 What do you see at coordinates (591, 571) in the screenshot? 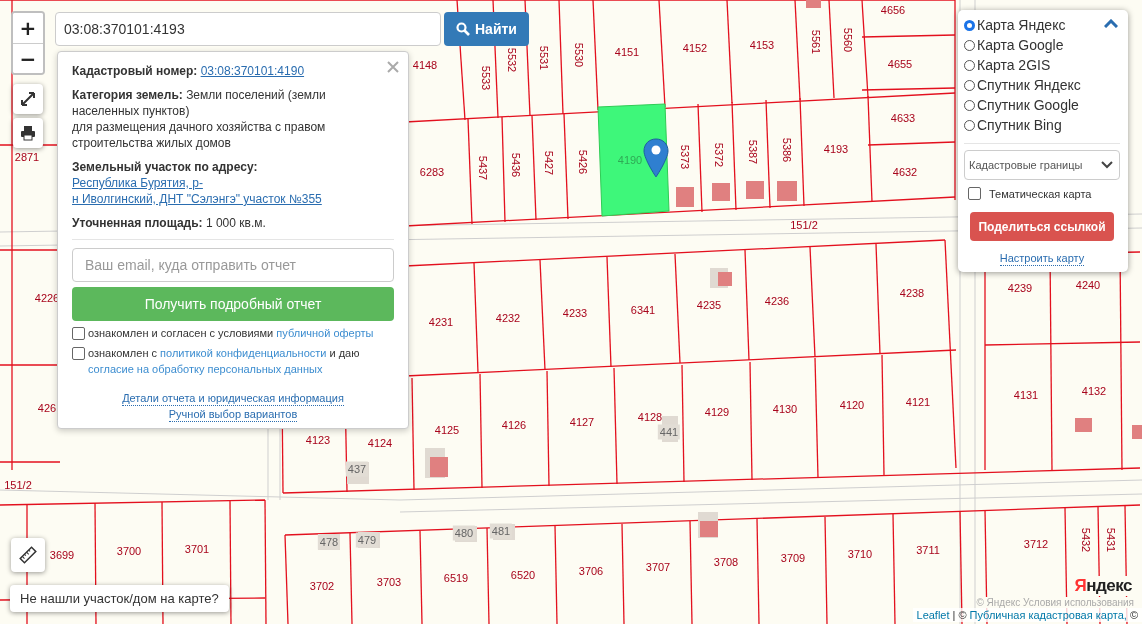
I see `parcel-number: 3706` at bounding box center [591, 571].